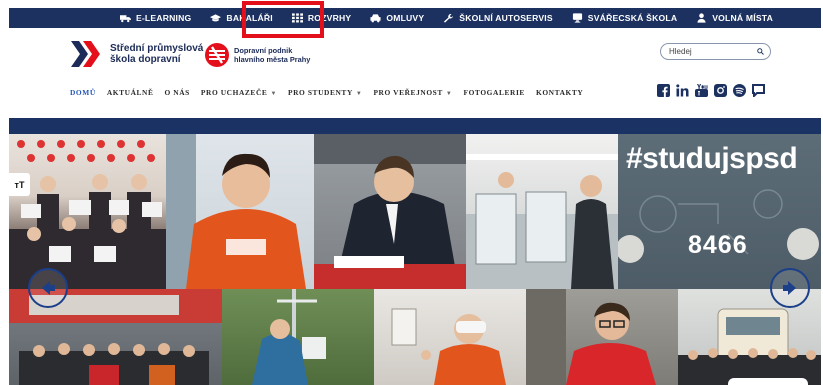 Image resolution: width=823 pixels, height=385 pixels. What do you see at coordinates (130, 92) in the screenshot?
I see `nav-item-aktualne: AKTUÁLNĚ` at bounding box center [130, 92].